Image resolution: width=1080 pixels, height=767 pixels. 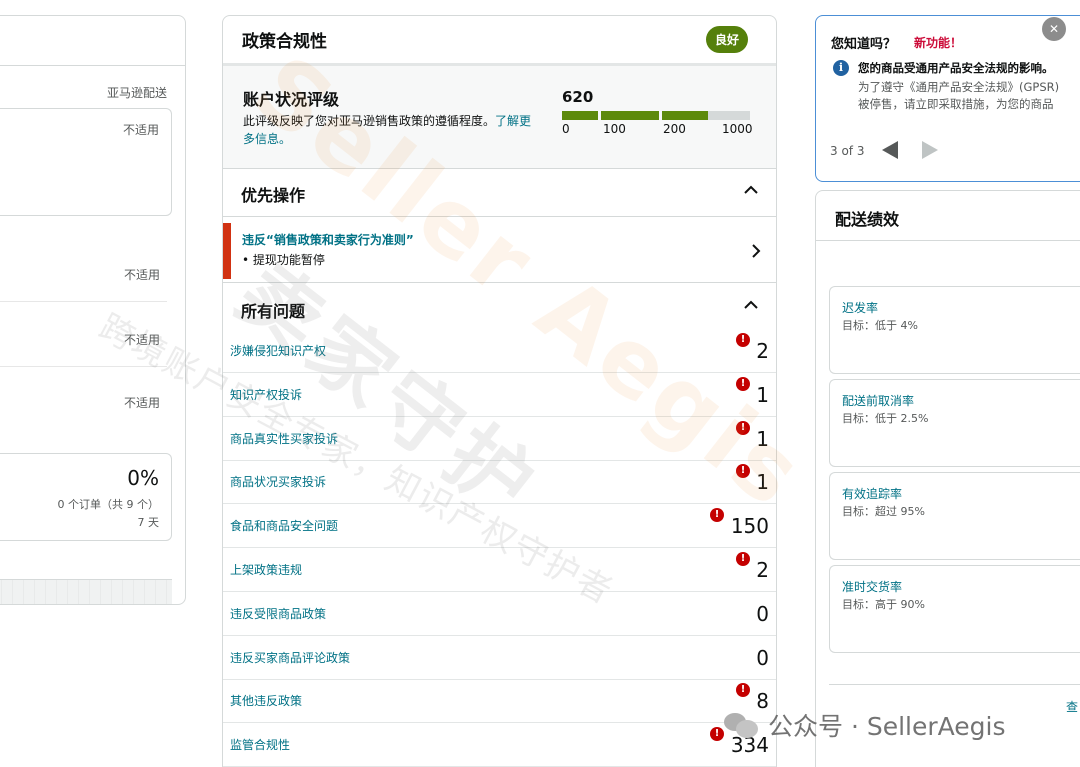 I want to click on priority-actions-header: 优先操作, so click(x=499, y=193).